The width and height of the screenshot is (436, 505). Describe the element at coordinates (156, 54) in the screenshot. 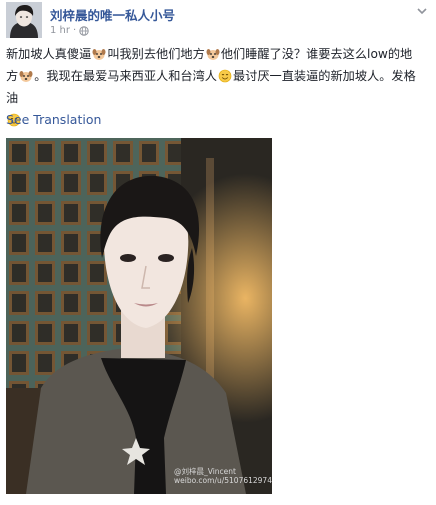

I see `post-text-segment: 叫我别去他们地方` at that location.